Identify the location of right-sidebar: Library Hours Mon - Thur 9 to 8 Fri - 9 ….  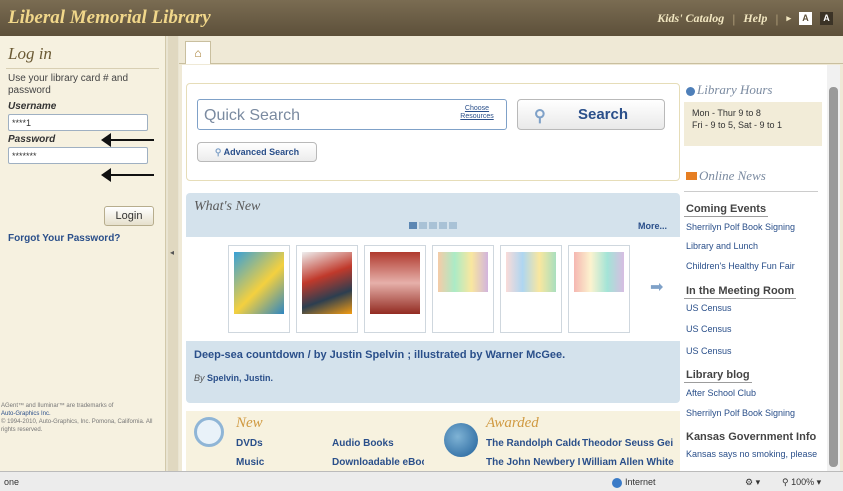
(756, 268).